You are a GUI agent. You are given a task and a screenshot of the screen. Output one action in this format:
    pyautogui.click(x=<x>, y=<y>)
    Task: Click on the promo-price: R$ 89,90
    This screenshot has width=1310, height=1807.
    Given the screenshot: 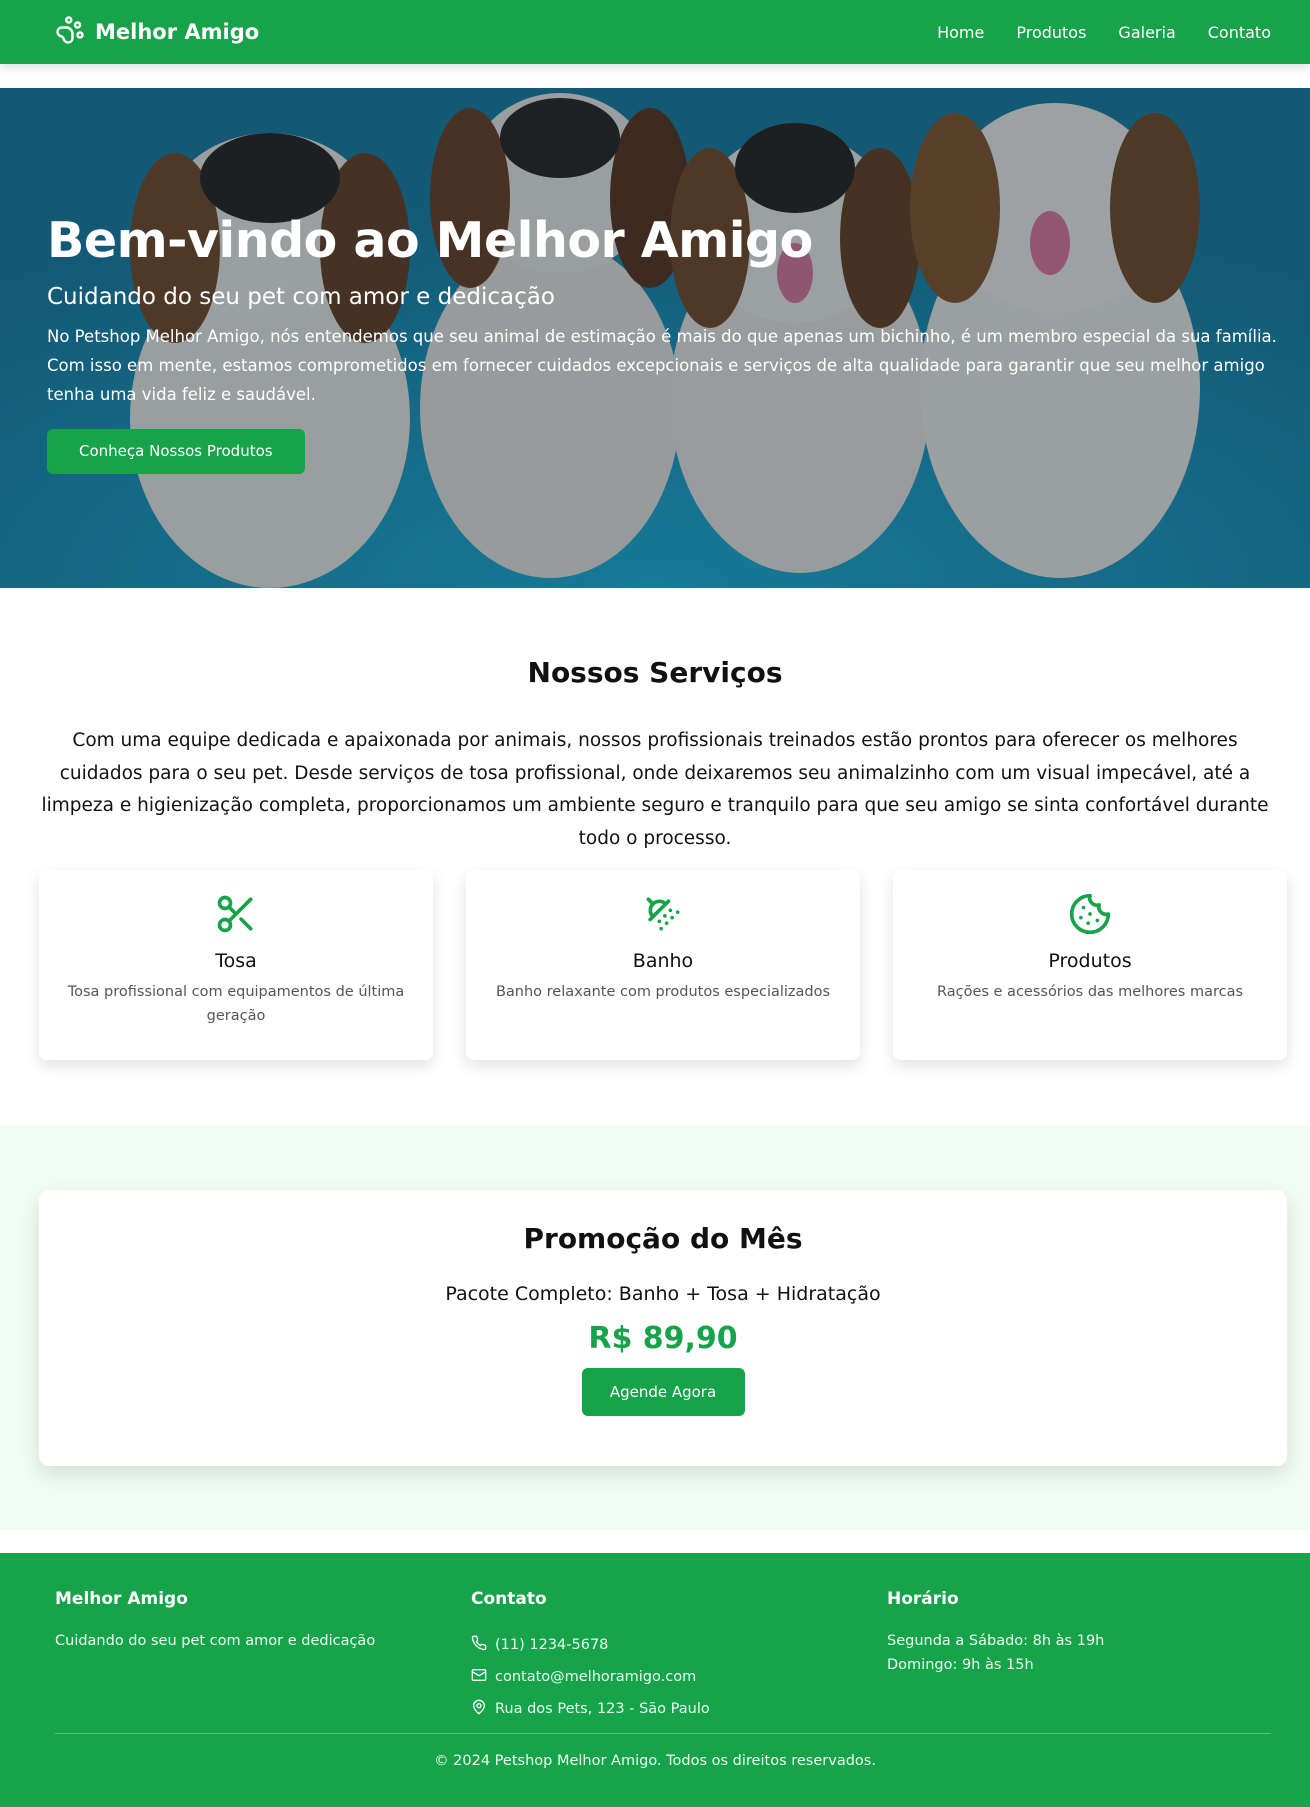 What is the action you would take?
    pyautogui.click(x=663, y=1338)
    